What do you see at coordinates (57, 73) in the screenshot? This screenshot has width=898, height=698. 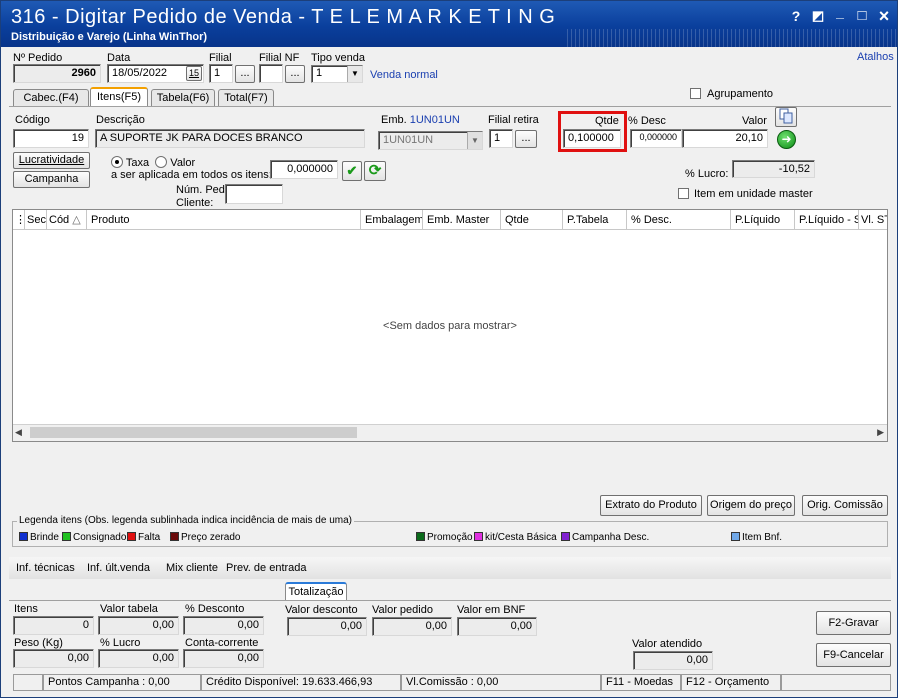 I see `pedido-field: 2960` at bounding box center [57, 73].